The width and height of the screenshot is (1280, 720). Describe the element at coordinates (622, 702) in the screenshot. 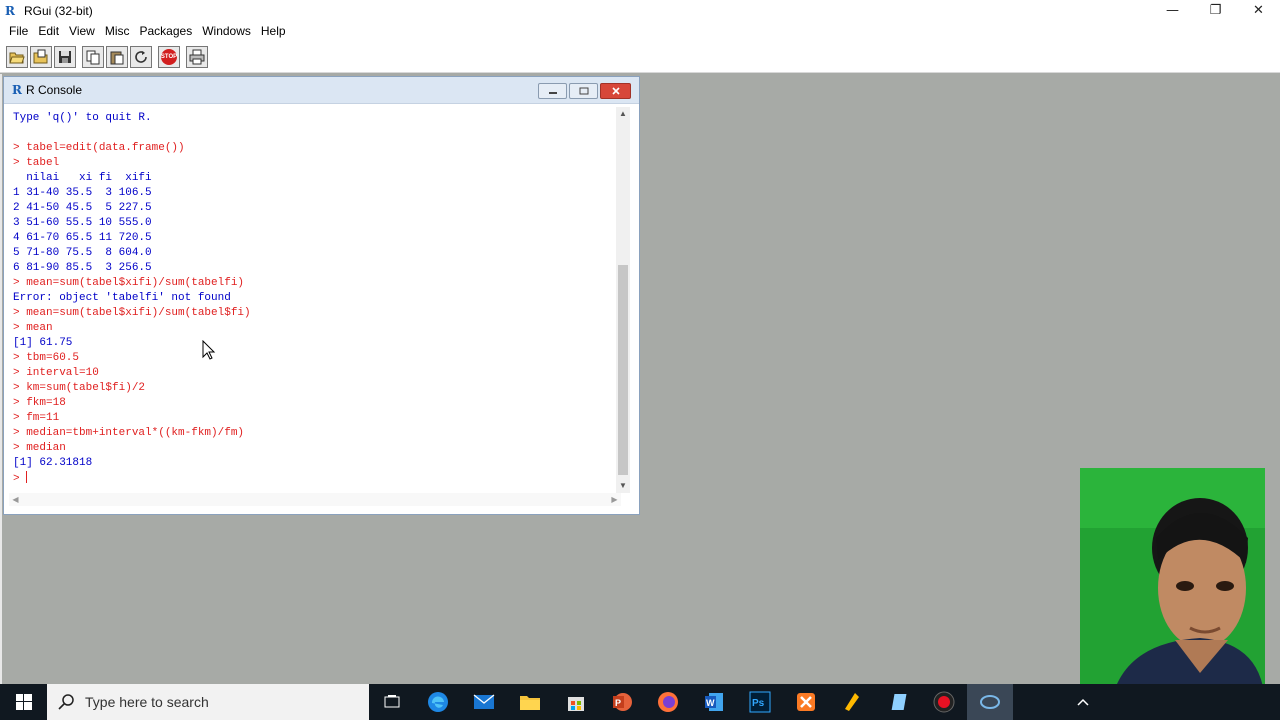

I see `powerpoint-button: P` at that location.